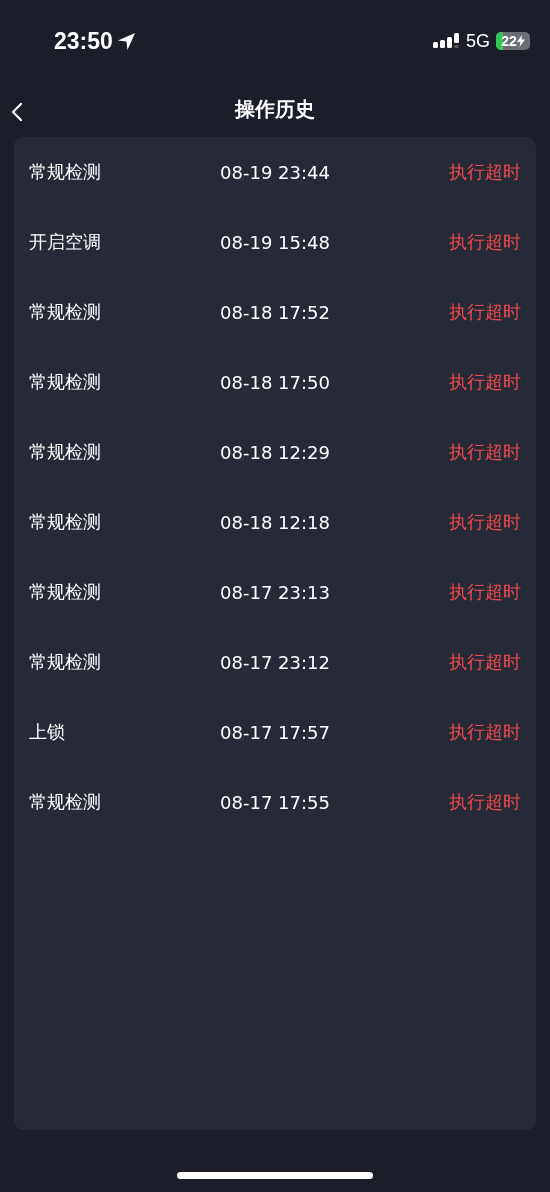  Describe the element at coordinates (446, 41) in the screenshot. I see `signal-icon` at that location.